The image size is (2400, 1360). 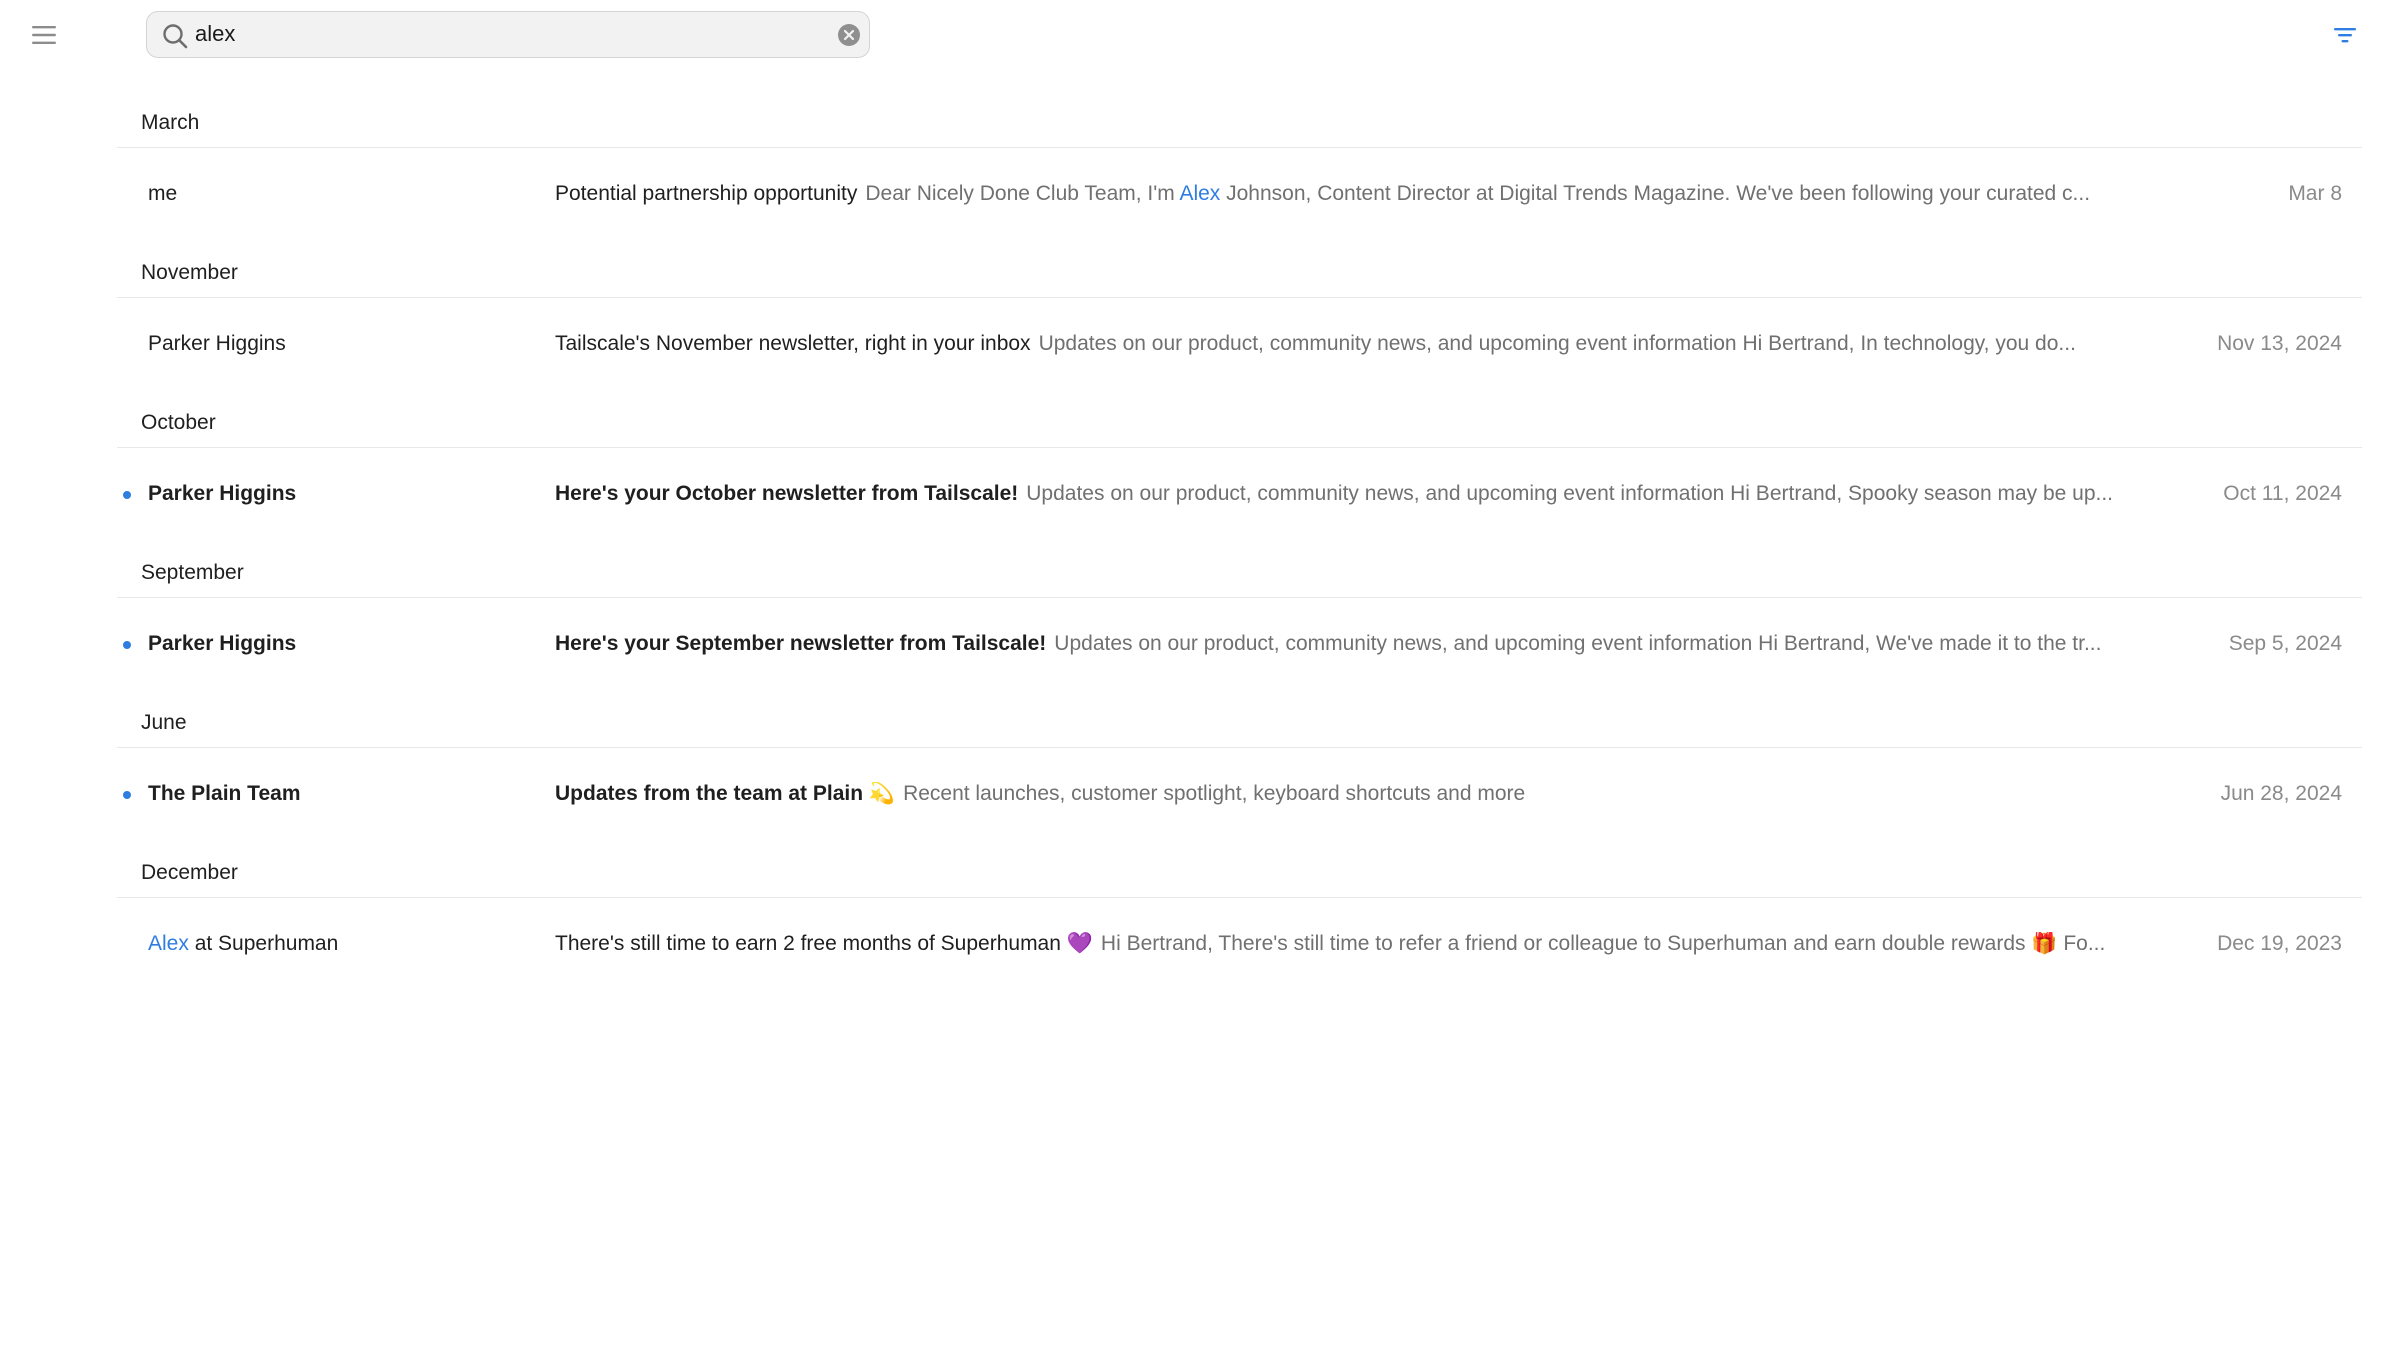 I want to click on sender-text: The Plain Team, so click(x=224, y=793).